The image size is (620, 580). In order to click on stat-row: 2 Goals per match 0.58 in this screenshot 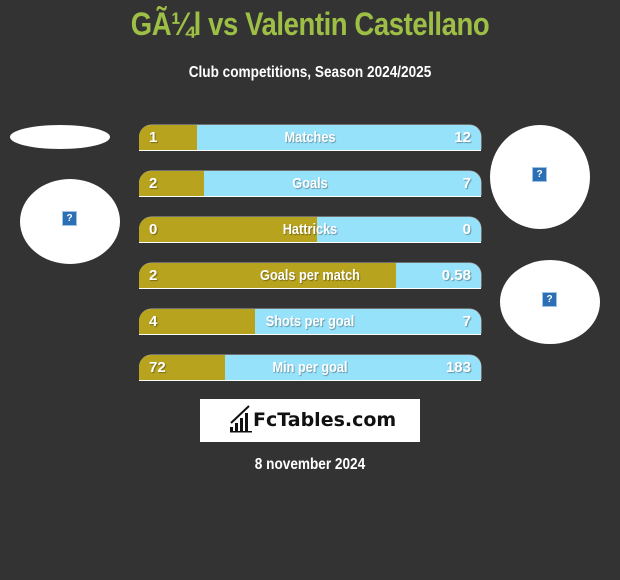, I will do `click(310, 275)`.